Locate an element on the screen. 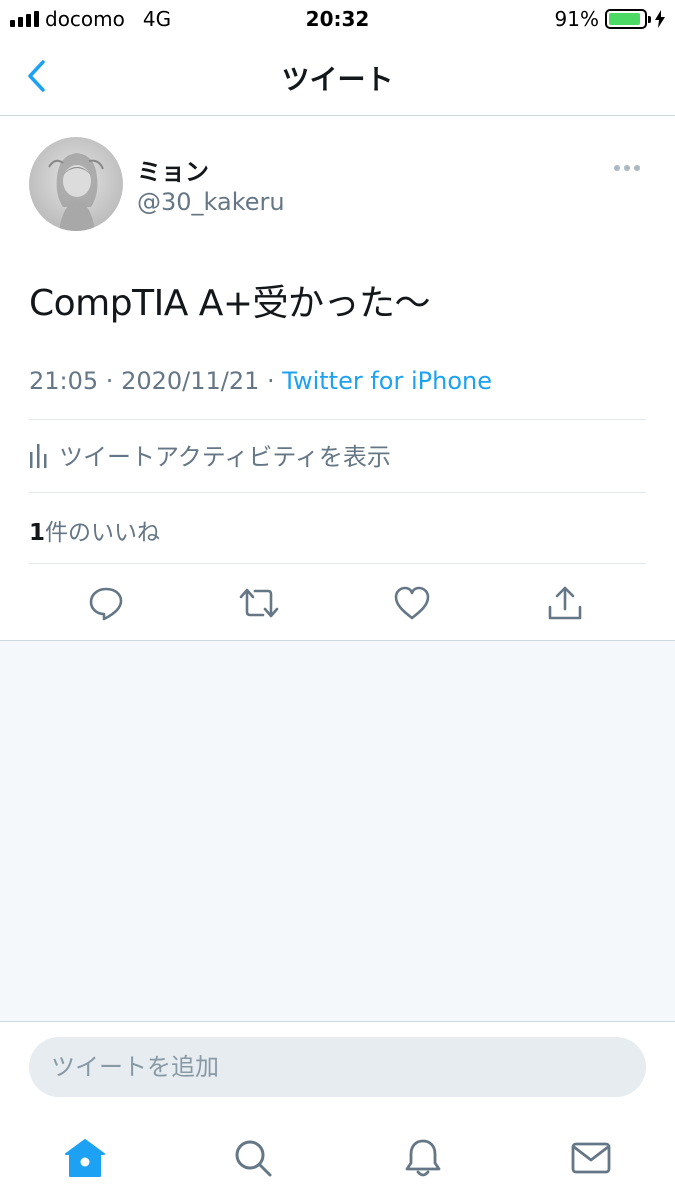 Image resolution: width=675 pixels, height=1200 pixels. like-button is located at coordinates (412, 603).